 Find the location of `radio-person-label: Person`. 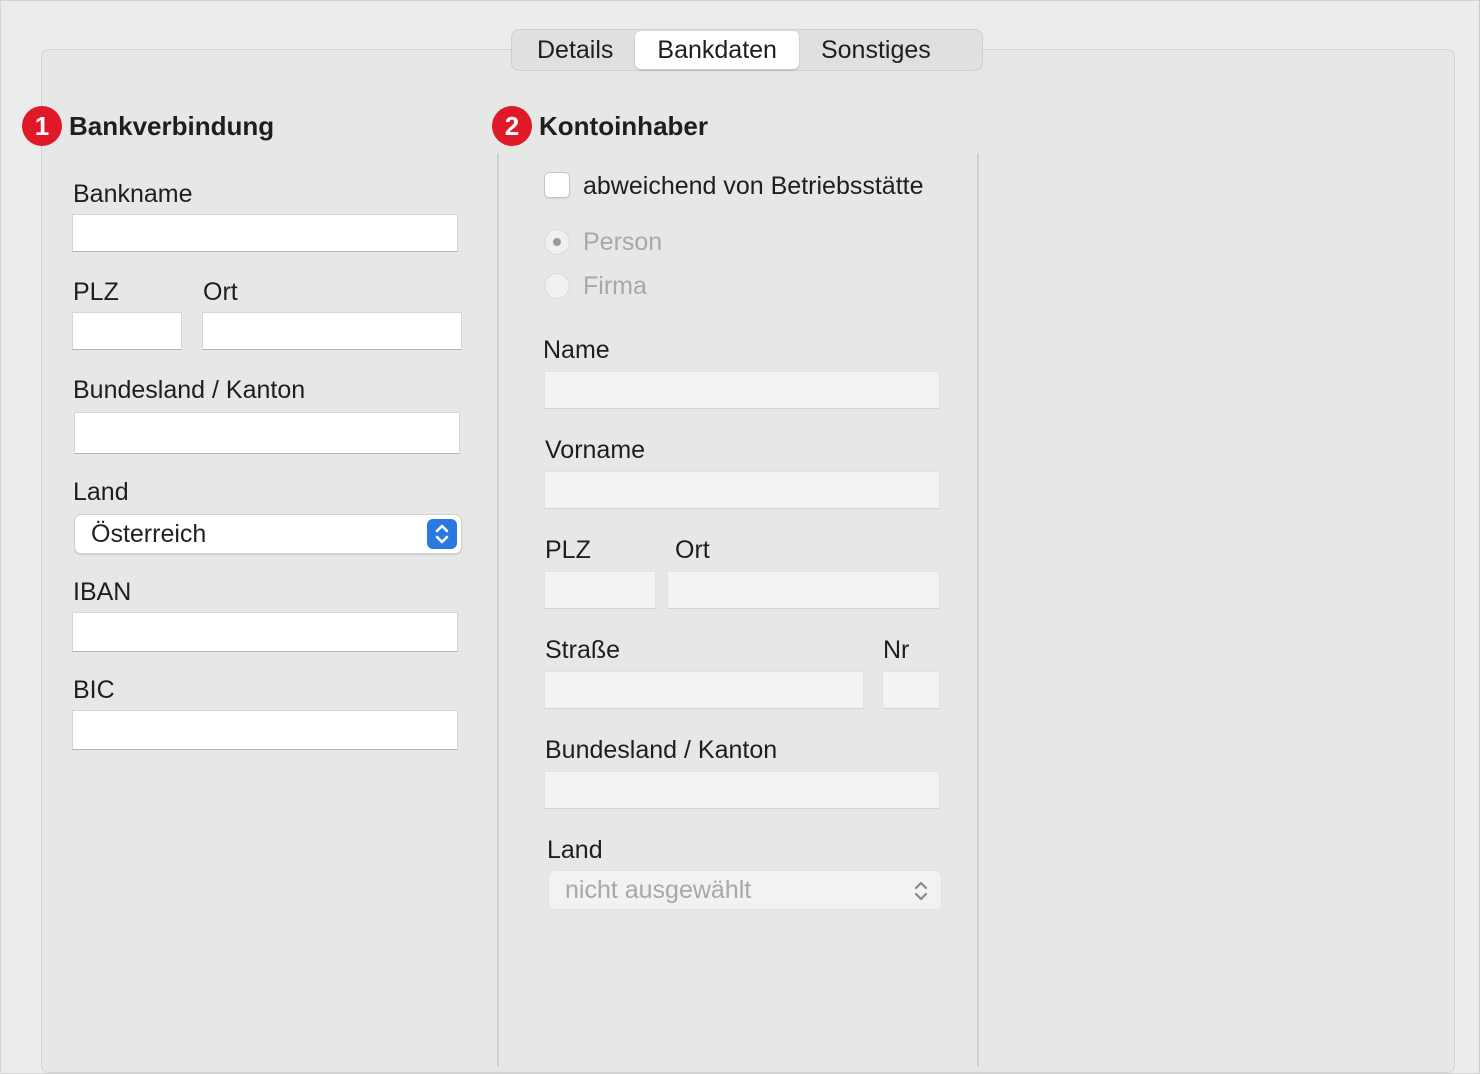

radio-person-label: Person is located at coordinates (623, 242).